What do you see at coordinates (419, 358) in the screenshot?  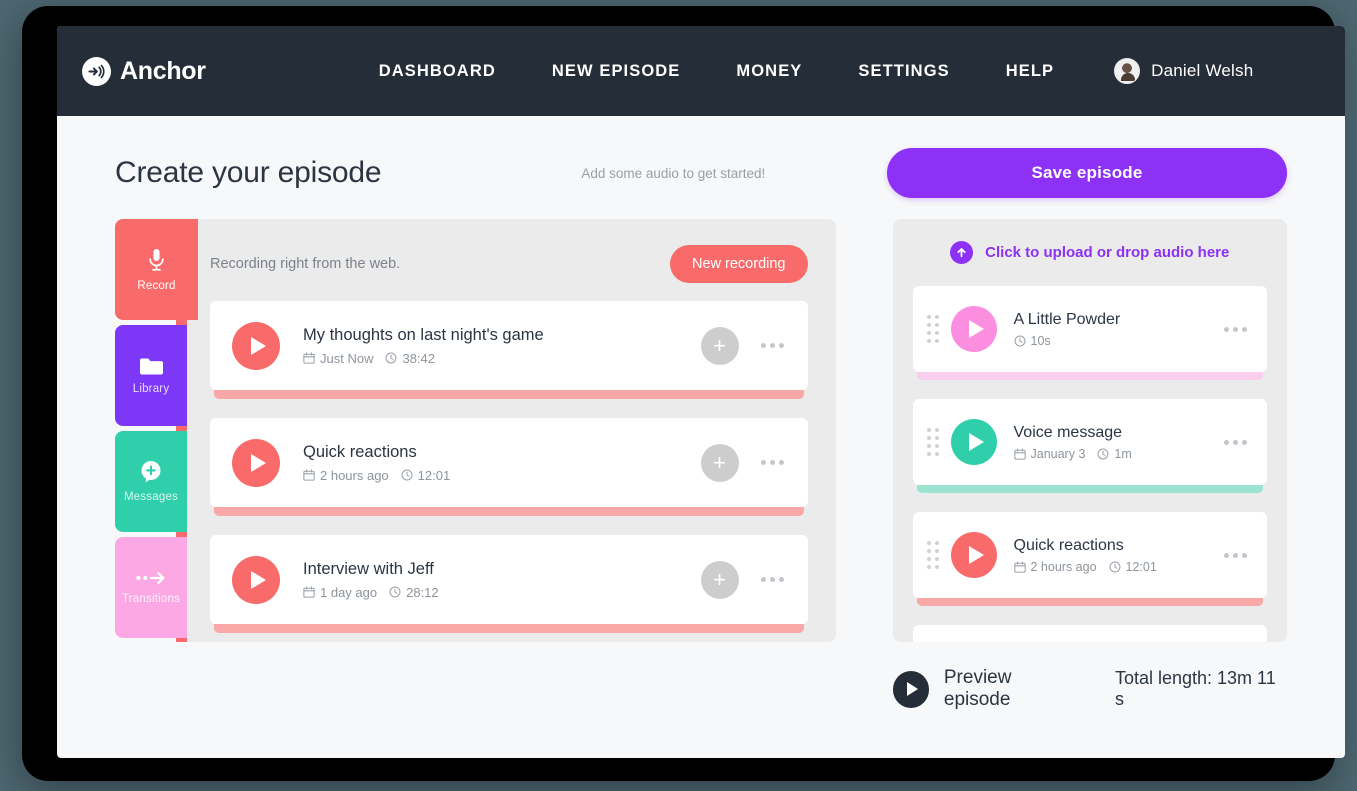 I see `recording-duration: 38:42` at bounding box center [419, 358].